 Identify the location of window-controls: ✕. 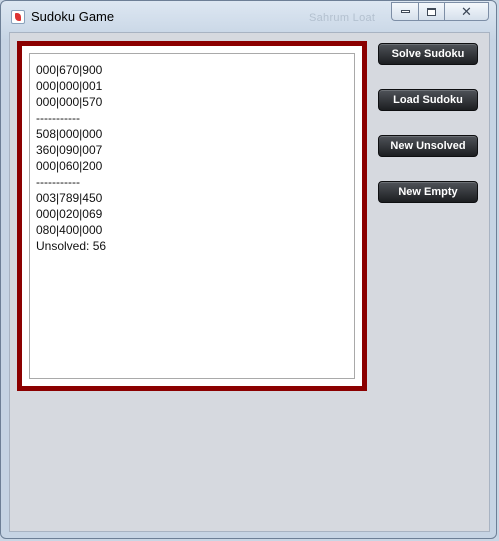
(440, 12).